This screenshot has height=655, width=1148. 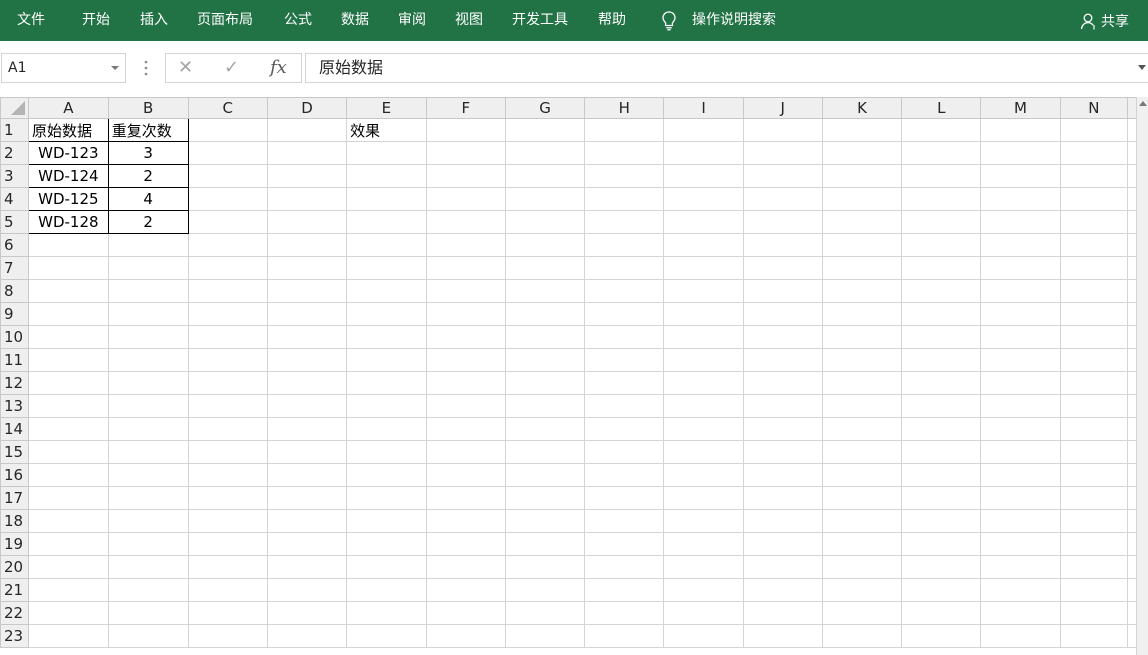 What do you see at coordinates (68, 590) in the screenshot?
I see `cell-a21` at bounding box center [68, 590].